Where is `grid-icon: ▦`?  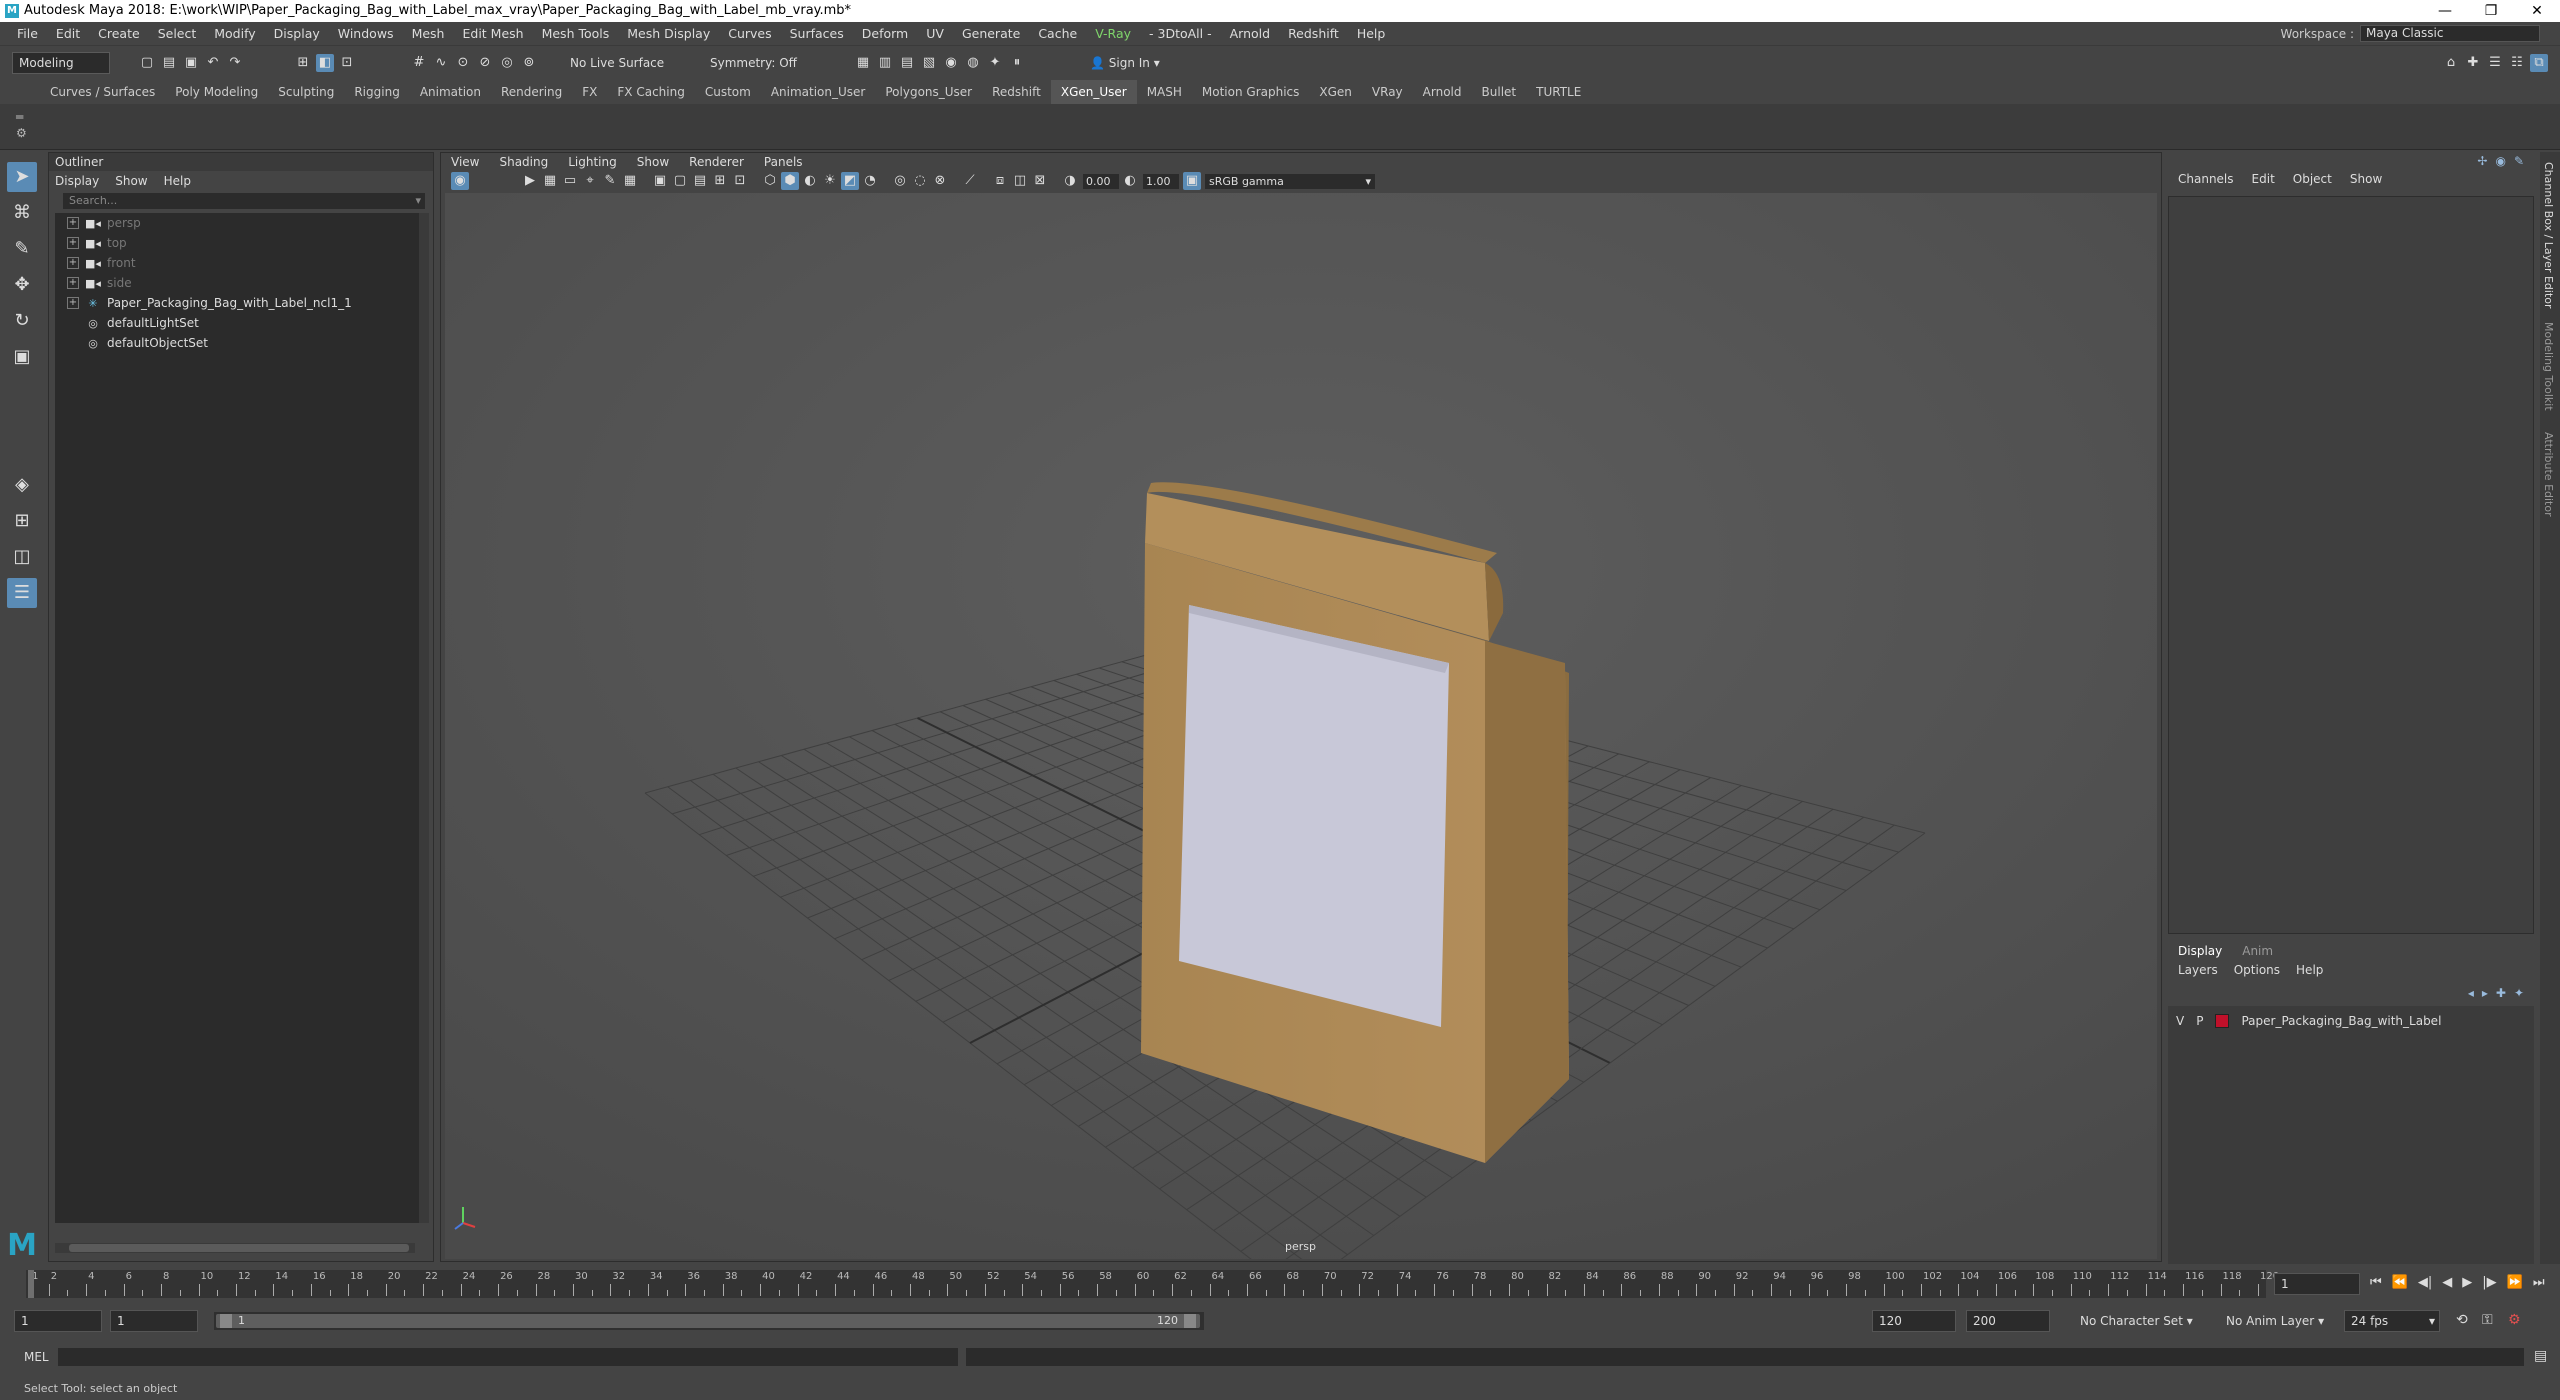 grid-icon: ▦ is located at coordinates (630, 181).